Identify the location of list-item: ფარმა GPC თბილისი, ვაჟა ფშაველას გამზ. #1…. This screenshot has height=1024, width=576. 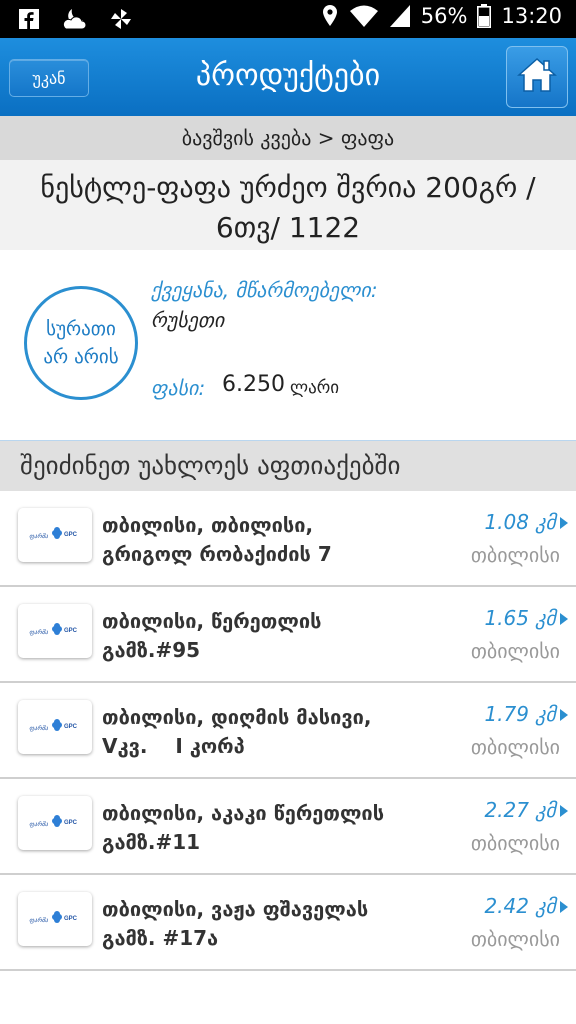
(288, 923).